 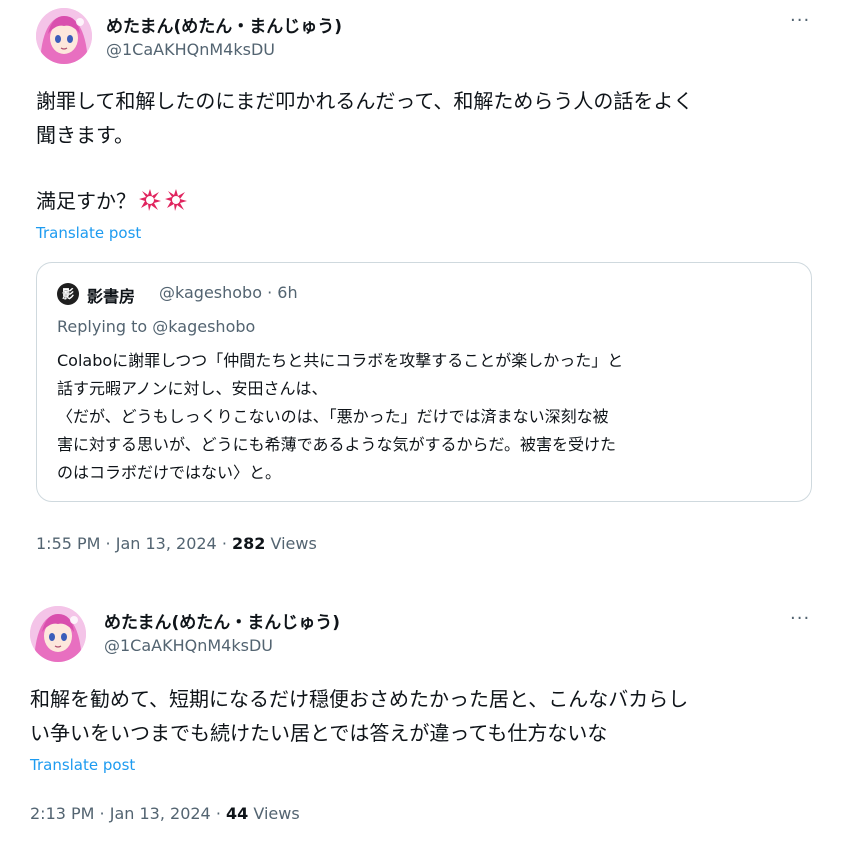 I want to click on tweet-text-line: 満足すか？, so click(x=112, y=201).